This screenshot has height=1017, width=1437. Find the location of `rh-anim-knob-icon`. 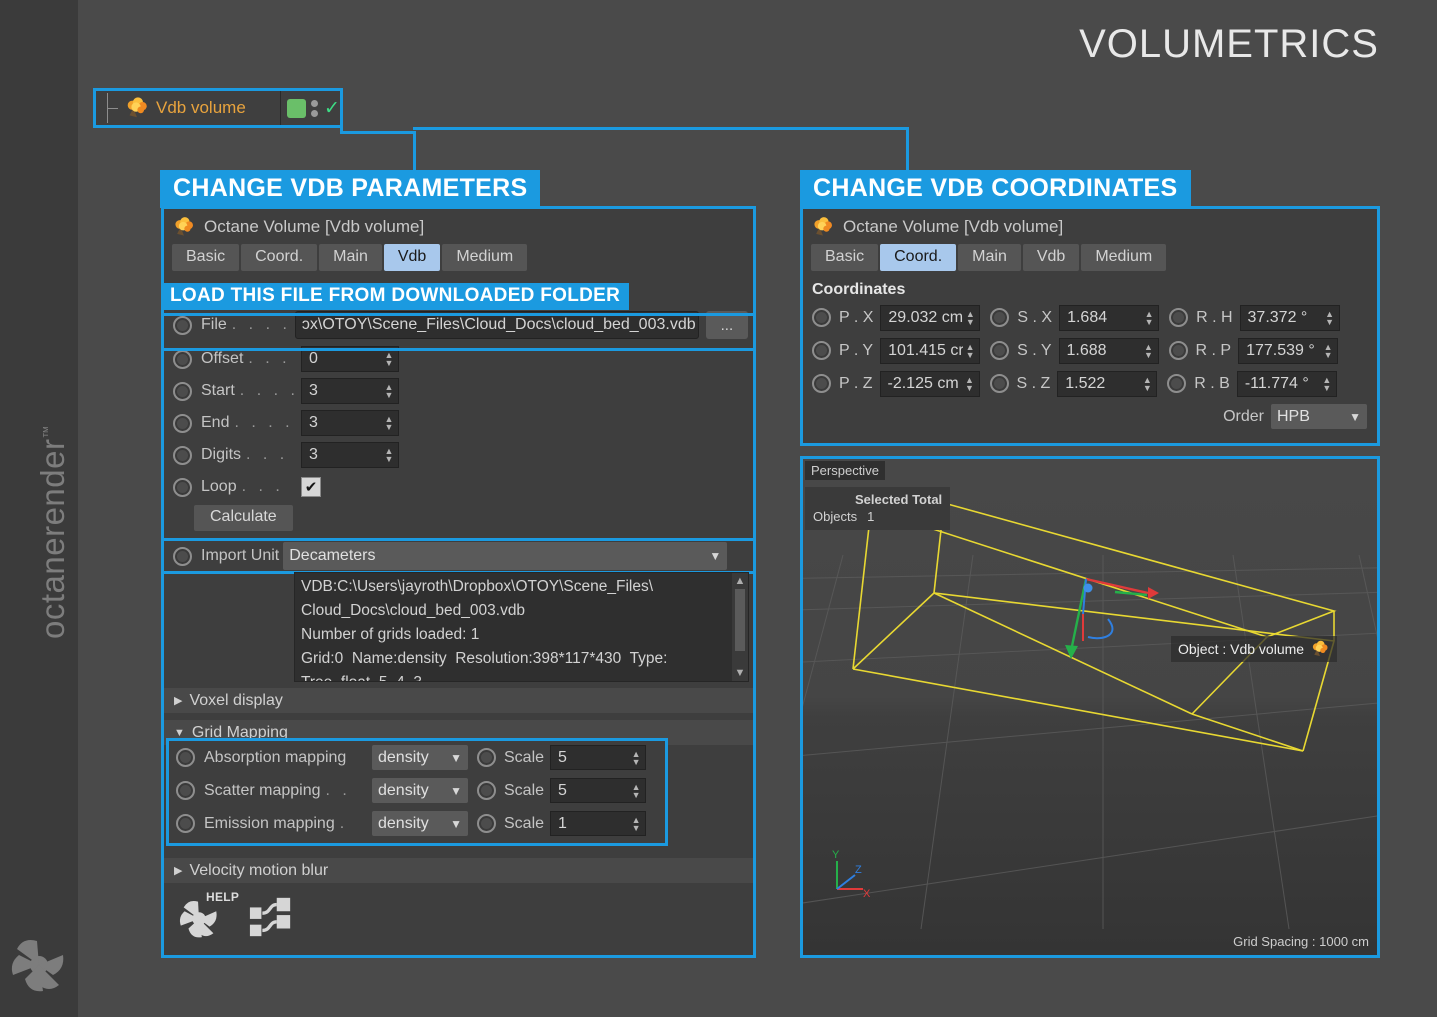

rh-anim-knob-icon is located at coordinates (1179, 317).